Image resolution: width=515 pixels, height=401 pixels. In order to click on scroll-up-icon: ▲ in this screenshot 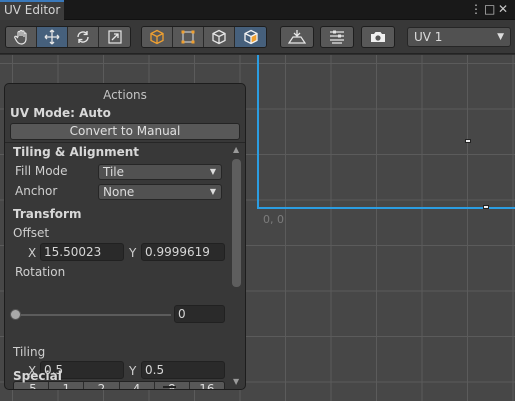, I will do `click(236, 149)`.